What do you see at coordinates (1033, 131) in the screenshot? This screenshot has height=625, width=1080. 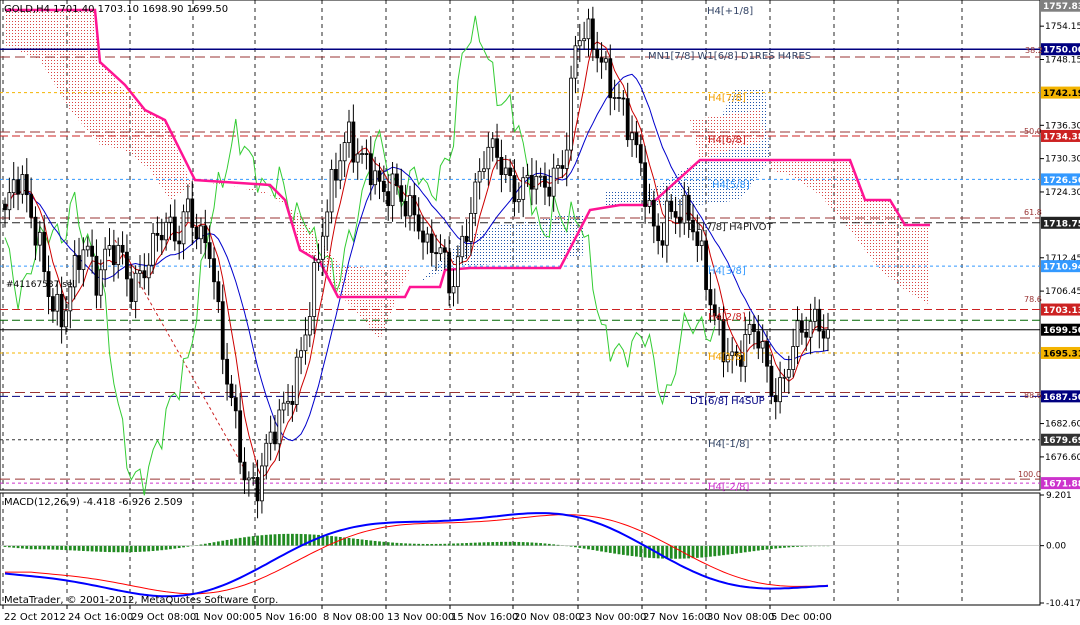 I see `fib-level-label: 50.0` at bounding box center [1033, 131].